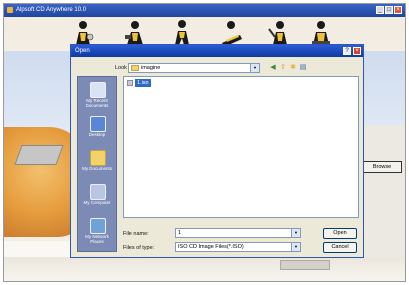 The height and width of the screenshot is (285, 409). What do you see at coordinates (340, 247) in the screenshot?
I see `cancel-button: Cancel` at bounding box center [340, 247].